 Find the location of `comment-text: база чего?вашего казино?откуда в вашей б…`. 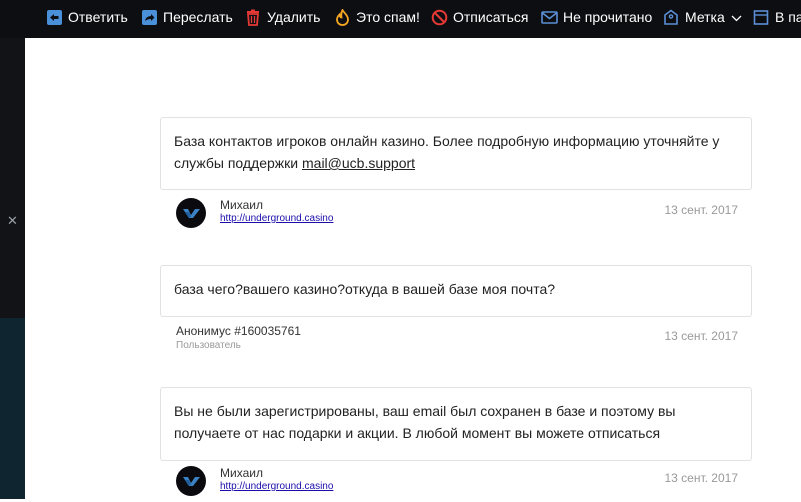

comment-text: база чего?вашего казино?откуда в вашей б… is located at coordinates (365, 289).